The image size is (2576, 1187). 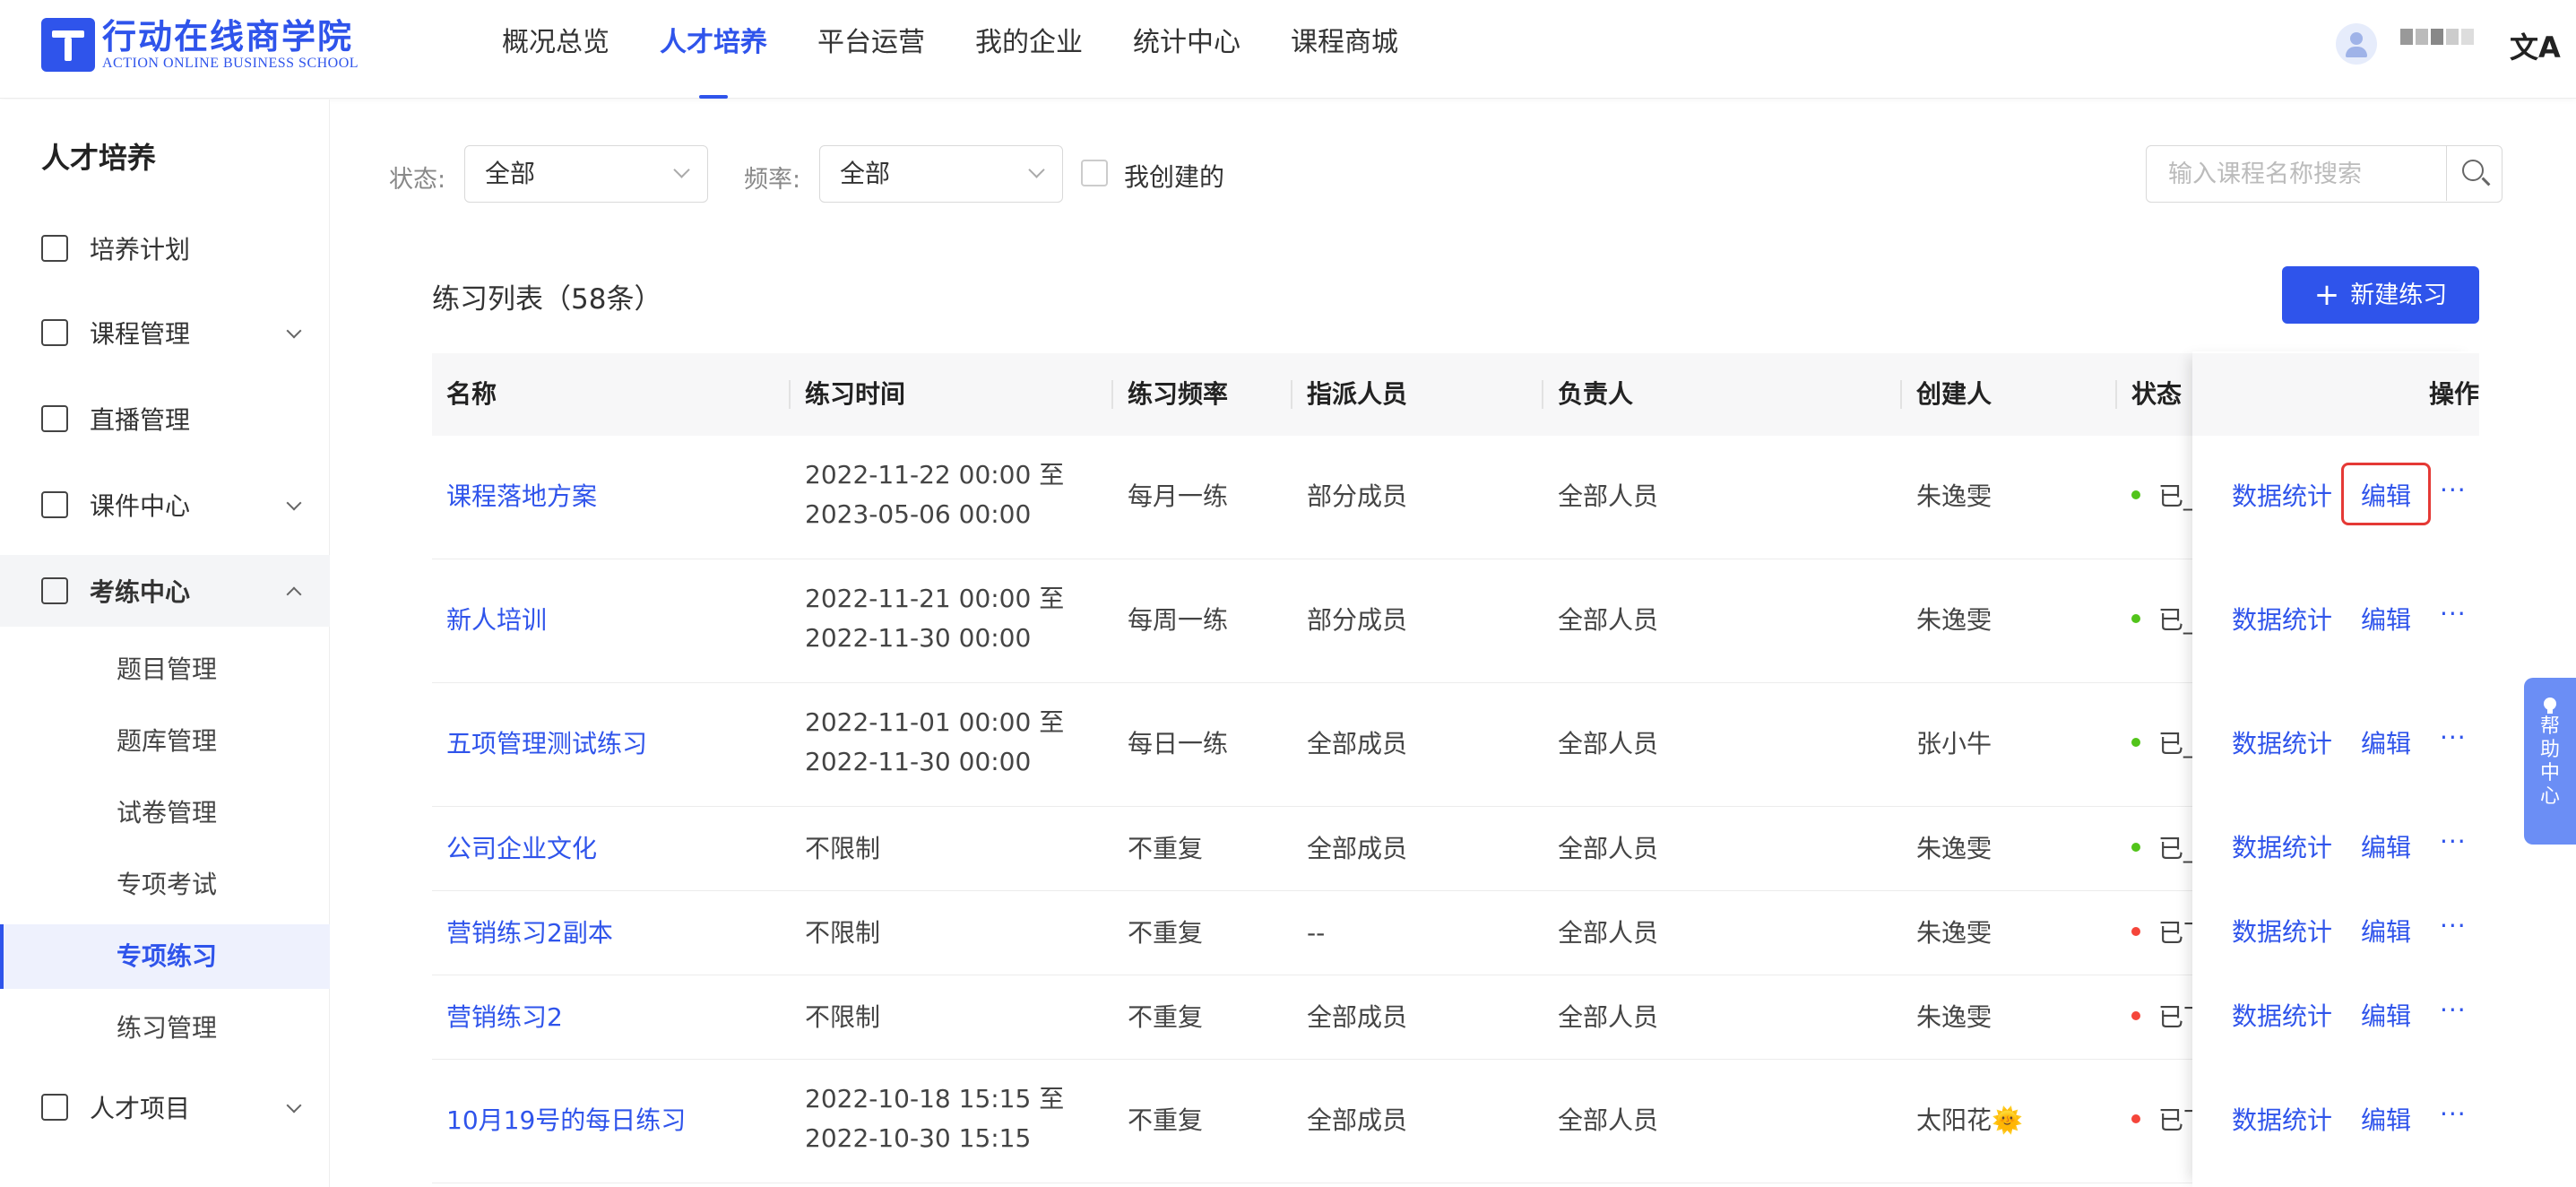 I want to click on practice-time-start: 2022-11-22 00:00 至, so click(x=935, y=475).